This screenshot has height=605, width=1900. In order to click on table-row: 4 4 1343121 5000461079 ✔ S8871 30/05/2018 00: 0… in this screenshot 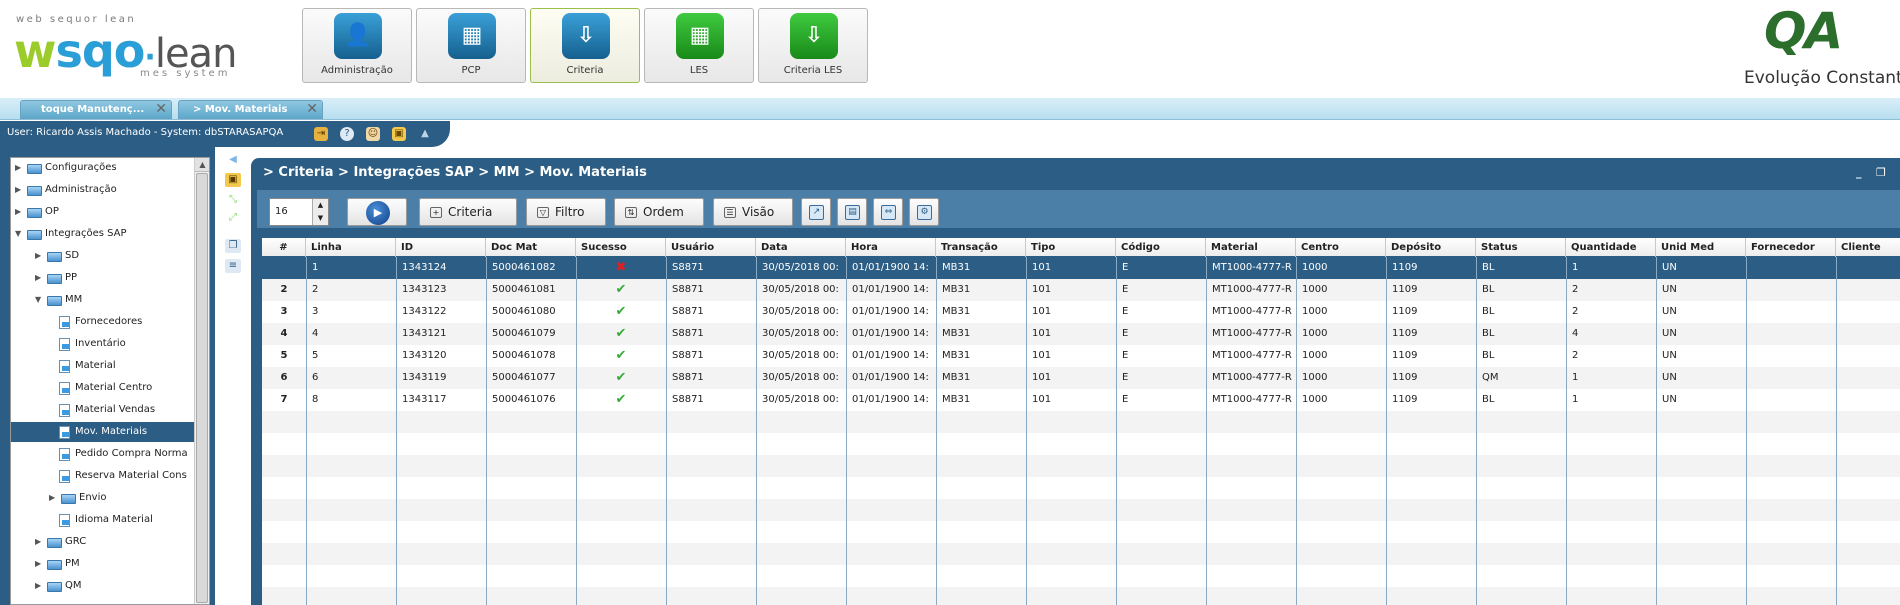, I will do `click(1081, 334)`.